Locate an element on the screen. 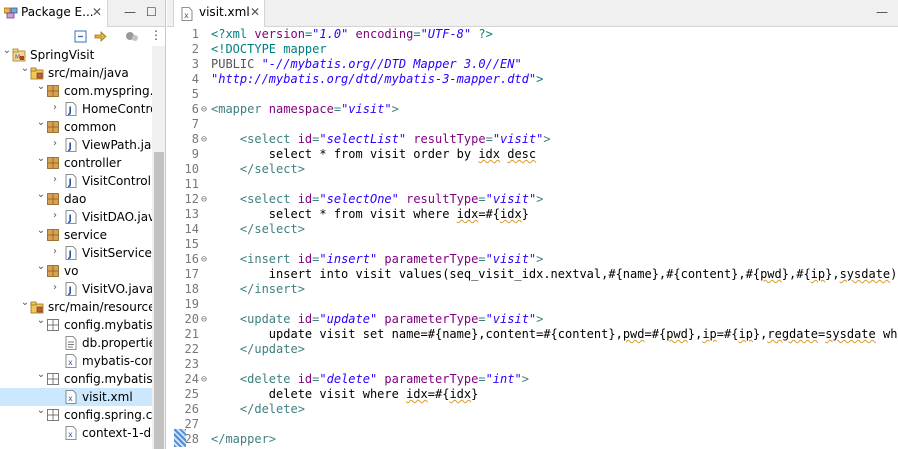  visit-xml-tab: x visit.xml ✕ is located at coordinates (219, 13).